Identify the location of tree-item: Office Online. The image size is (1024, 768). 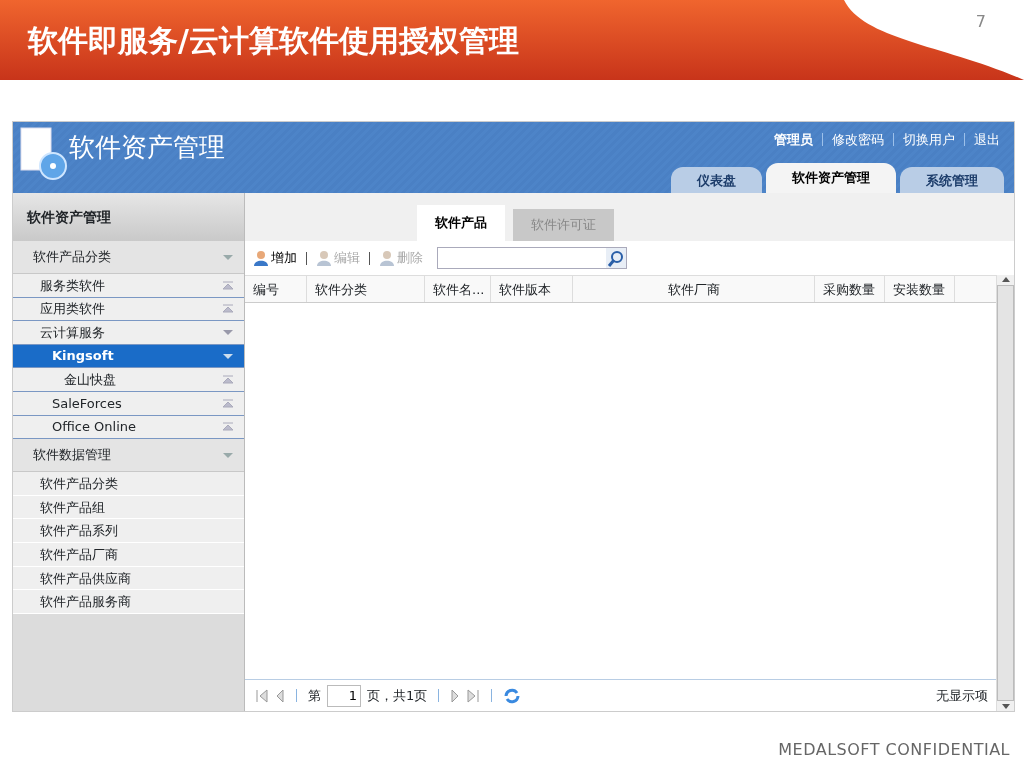
(128, 427).